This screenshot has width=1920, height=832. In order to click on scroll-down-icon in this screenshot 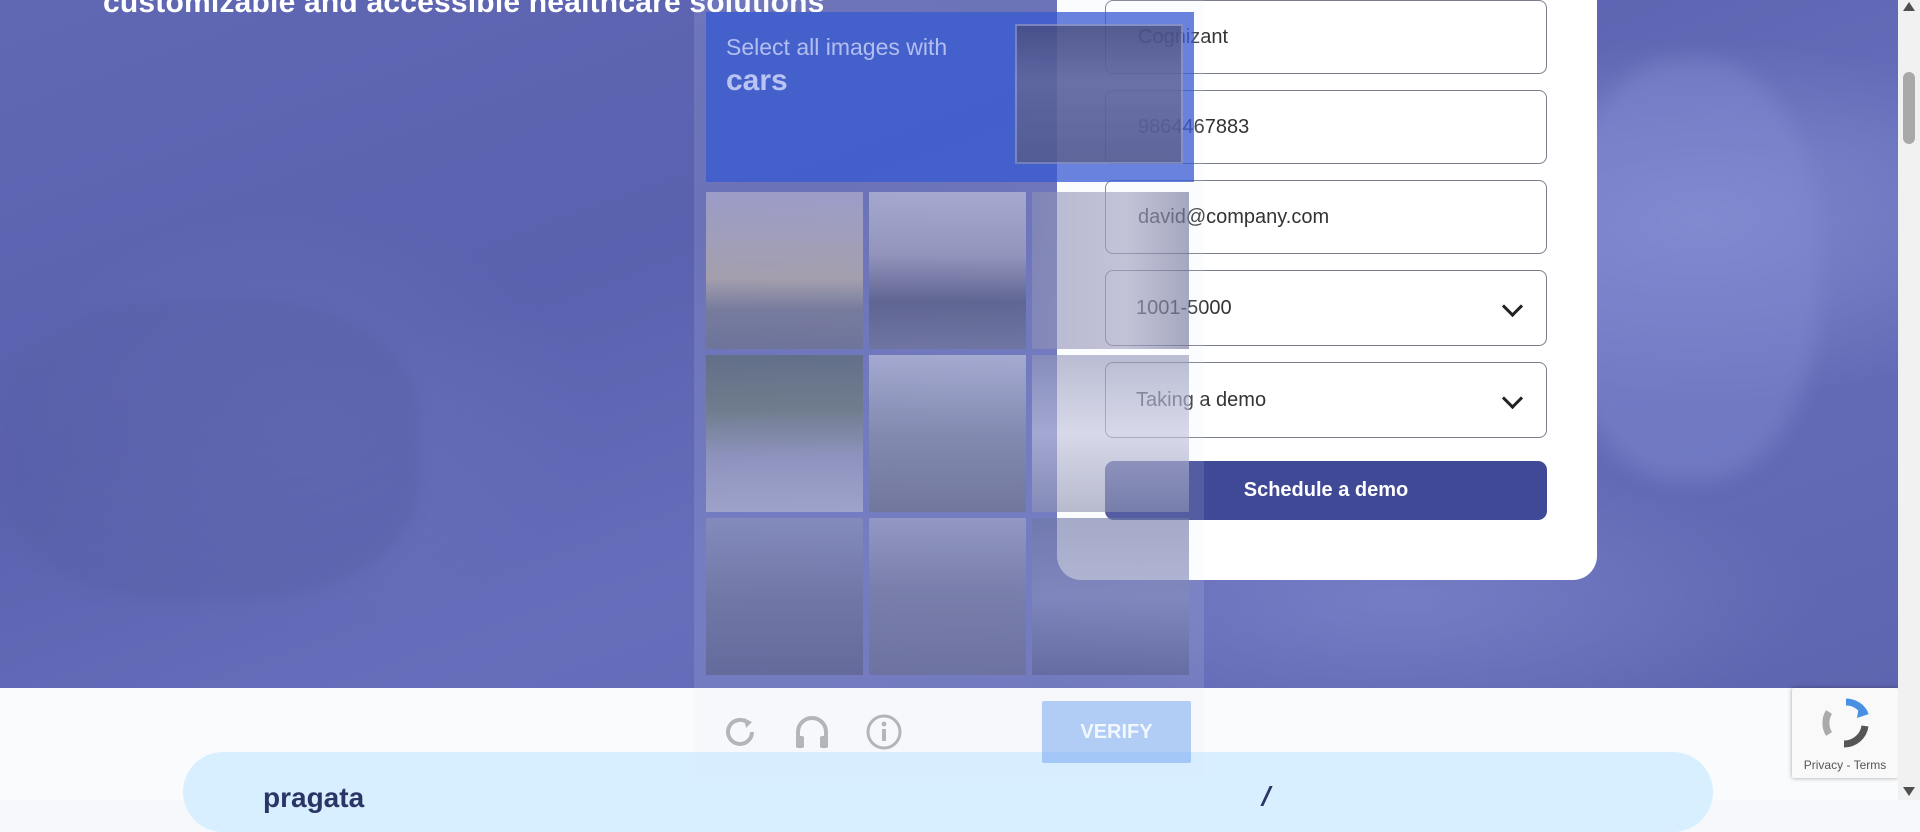, I will do `click(1909, 791)`.